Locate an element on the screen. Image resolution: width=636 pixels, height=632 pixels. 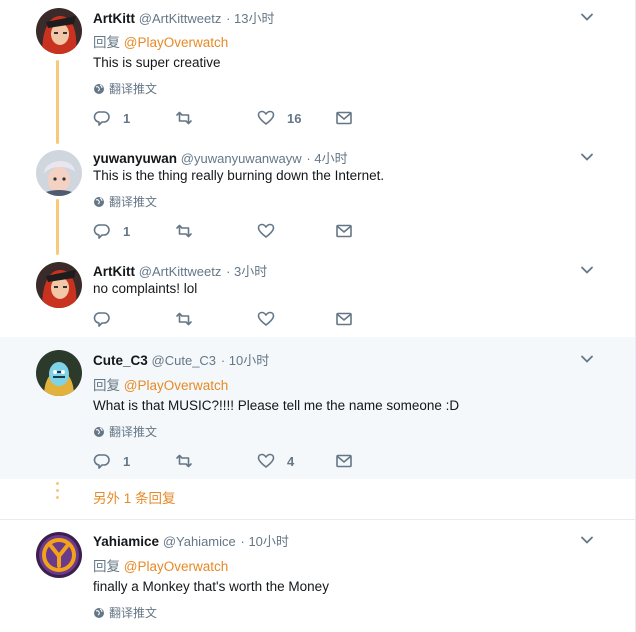
reply-button is located at coordinates (108, 319).